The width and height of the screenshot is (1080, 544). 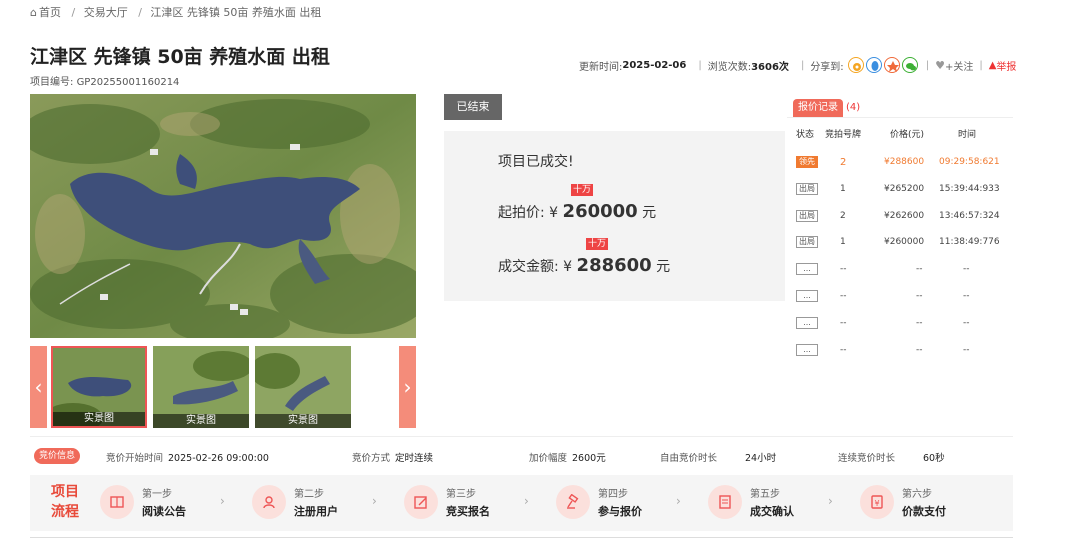 I want to click on step-1-circle, so click(x=117, y=502).